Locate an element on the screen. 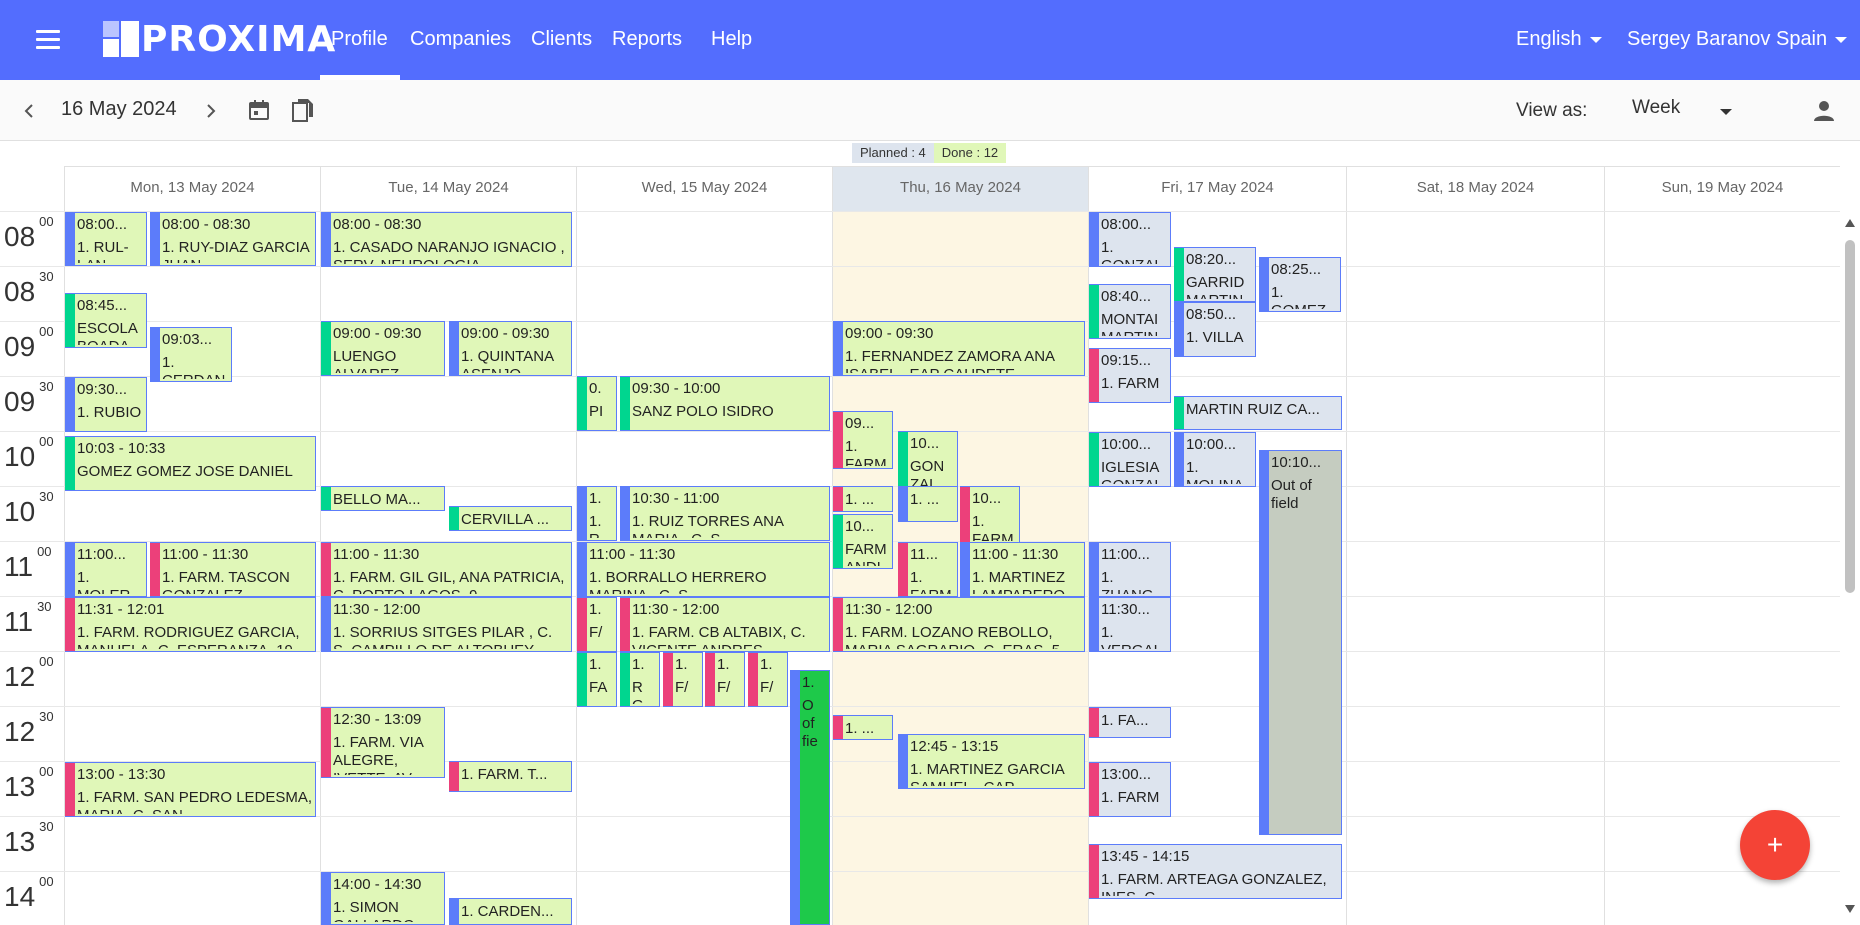  hamburger-menu-icon is located at coordinates (49, 39).